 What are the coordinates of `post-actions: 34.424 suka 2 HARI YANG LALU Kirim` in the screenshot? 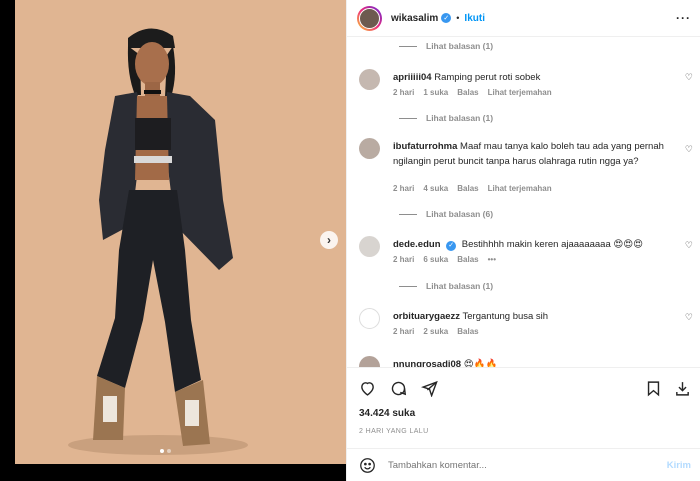 It's located at (523, 424).